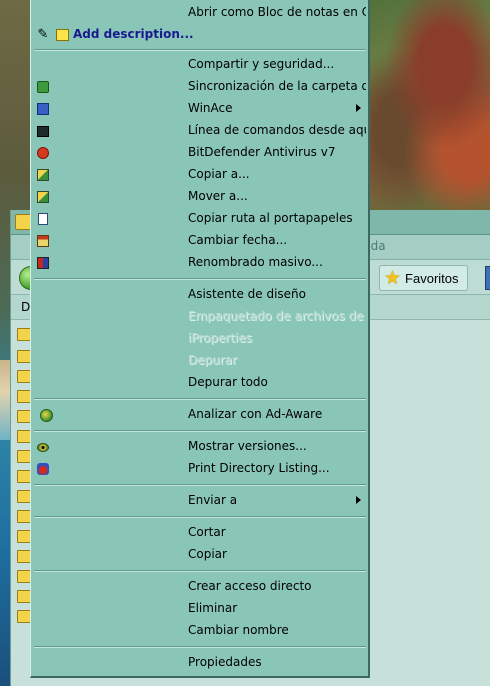 The width and height of the screenshot is (490, 686). I want to click on ad-aware-icon, so click(46, 415).